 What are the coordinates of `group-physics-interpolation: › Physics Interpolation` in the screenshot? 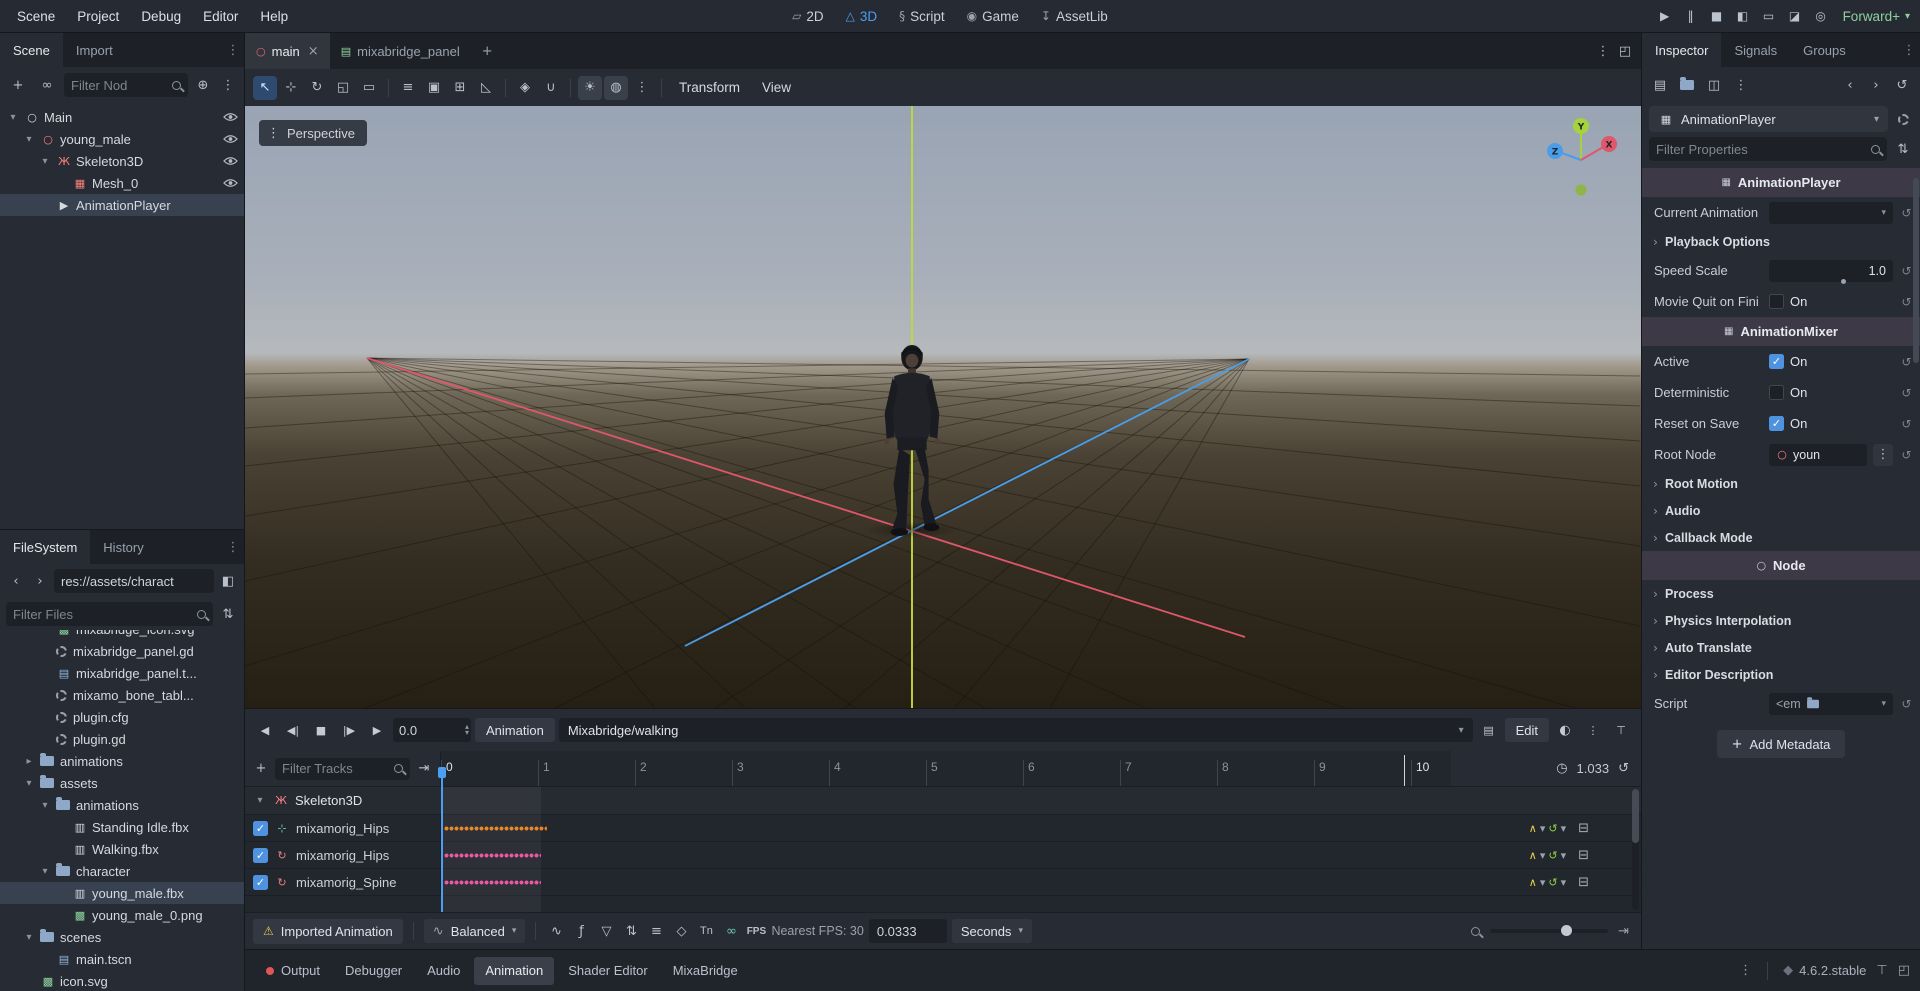 It's located at (1781, 620).